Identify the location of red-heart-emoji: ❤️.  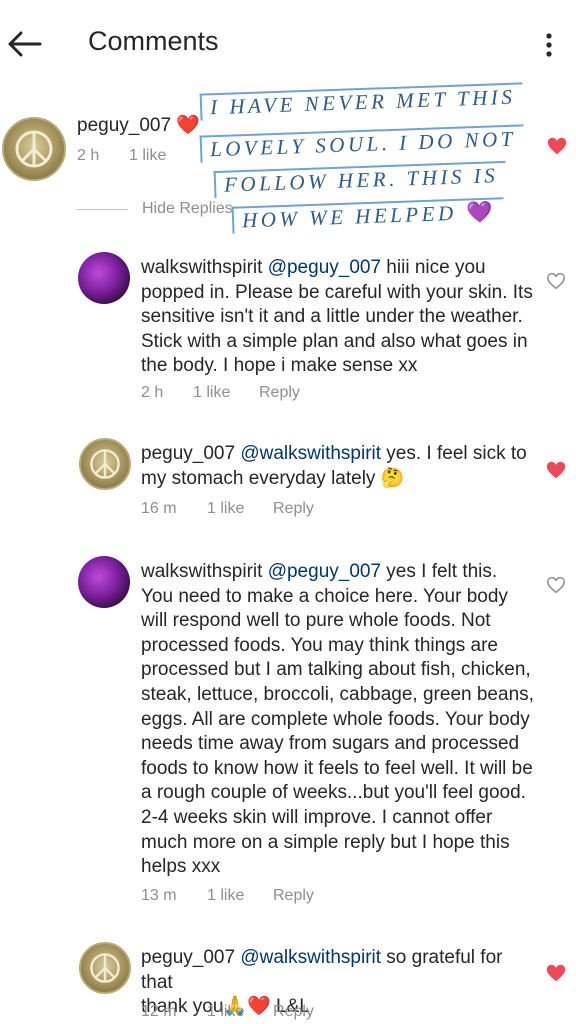
(188, 125).